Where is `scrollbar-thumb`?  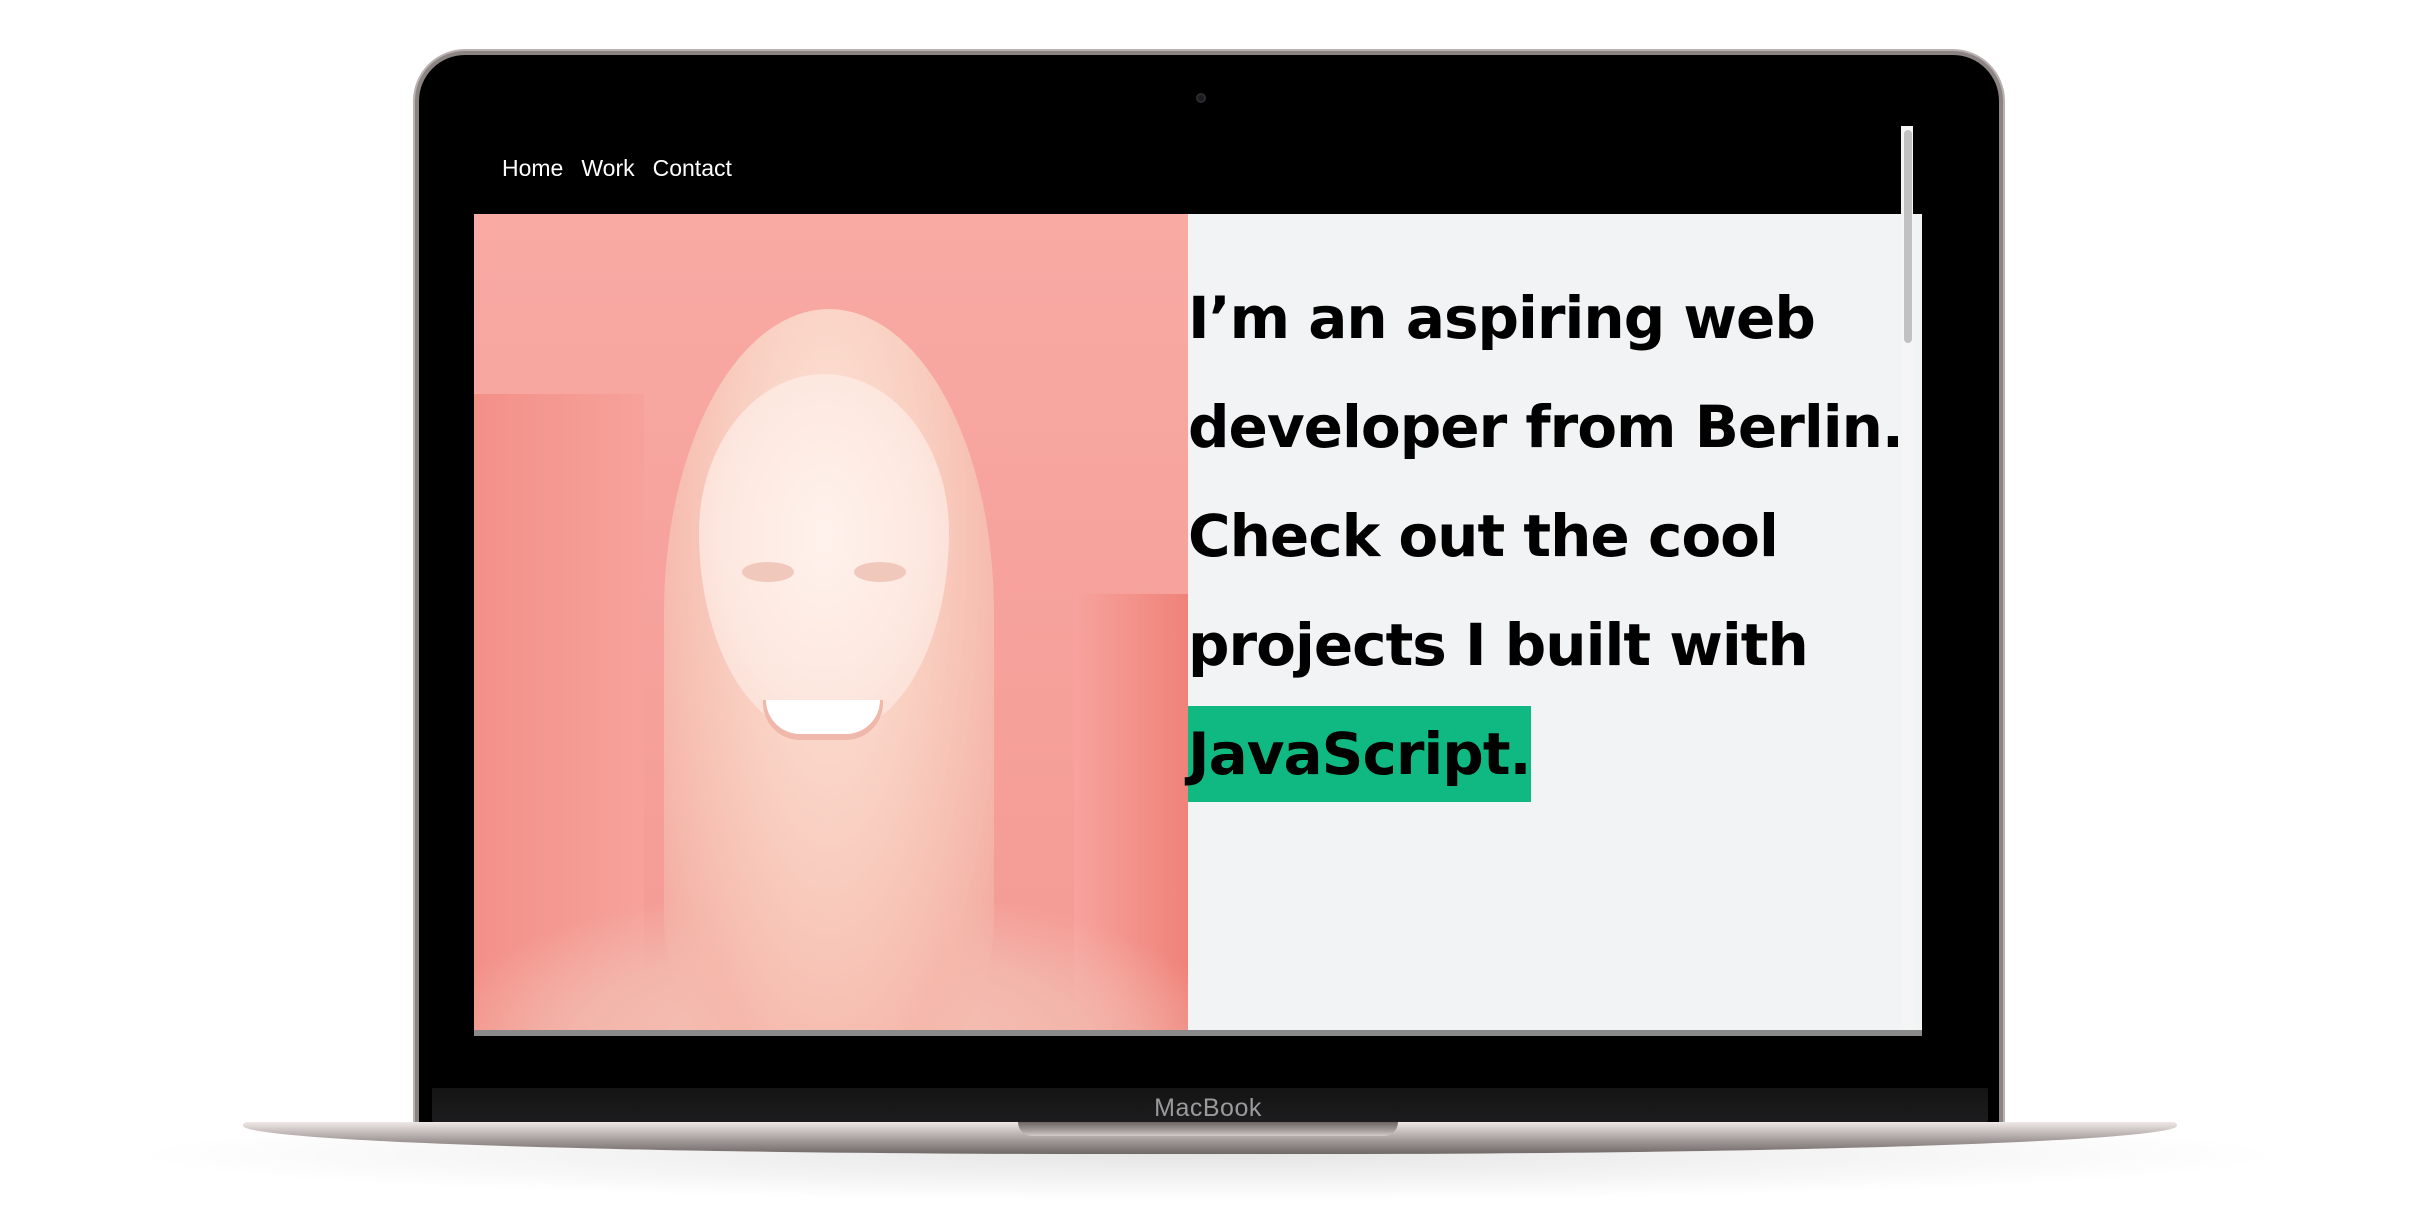 scrollbar-thumb is located at coordinates (1908, 236).